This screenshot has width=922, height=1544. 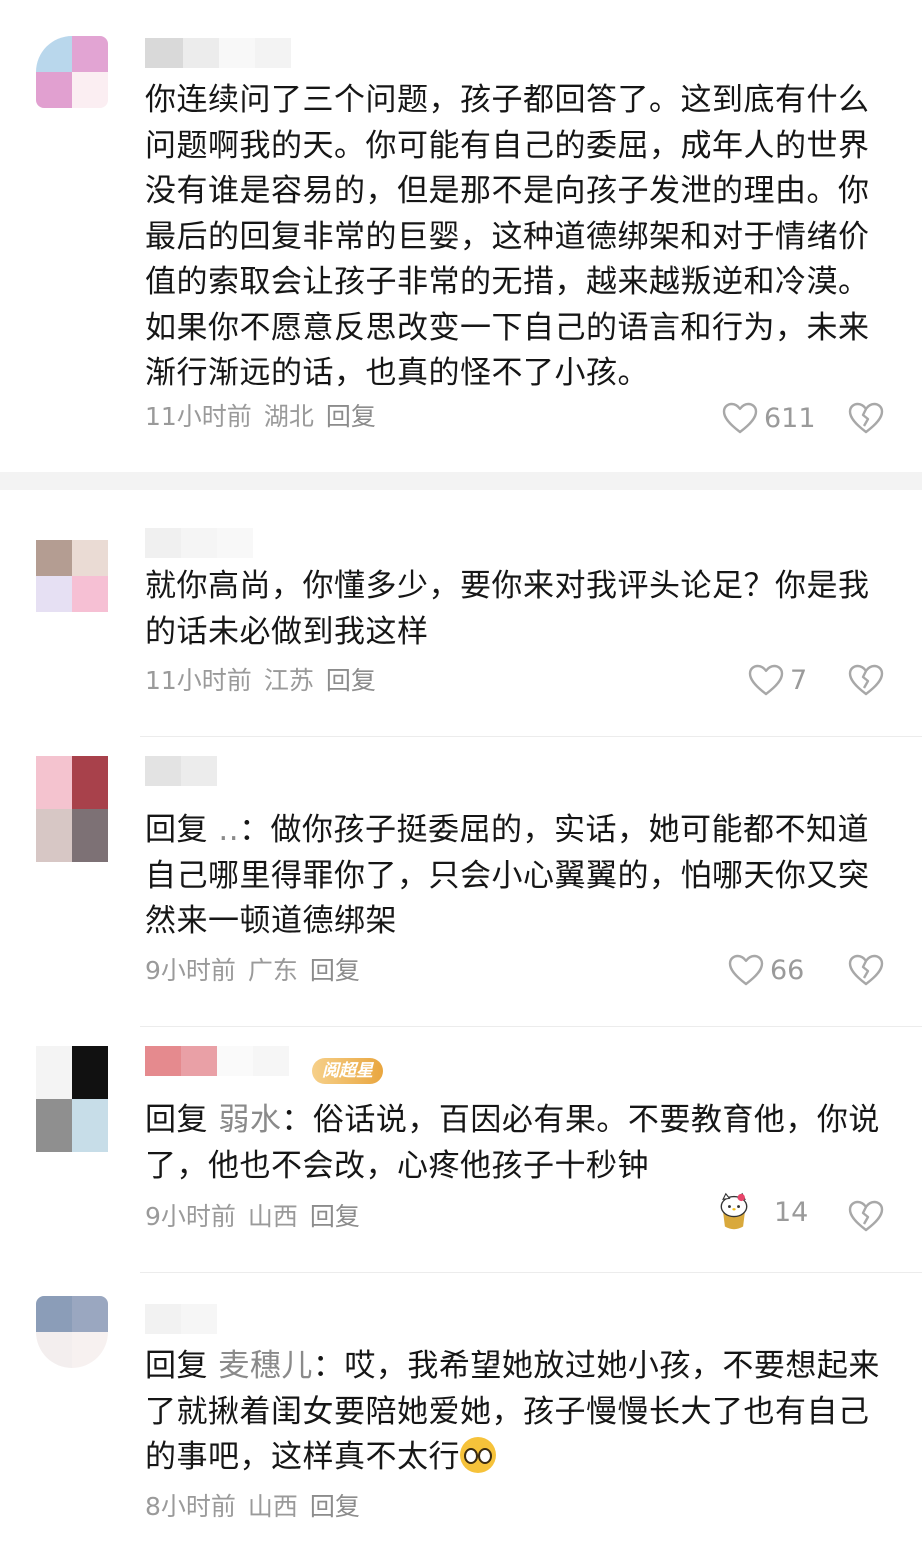 I want to click on comment-text: 就你高尚，你懂多少，要你来对我评头论足？你是我的话未必做到我这样, so click(x=507, y=609).